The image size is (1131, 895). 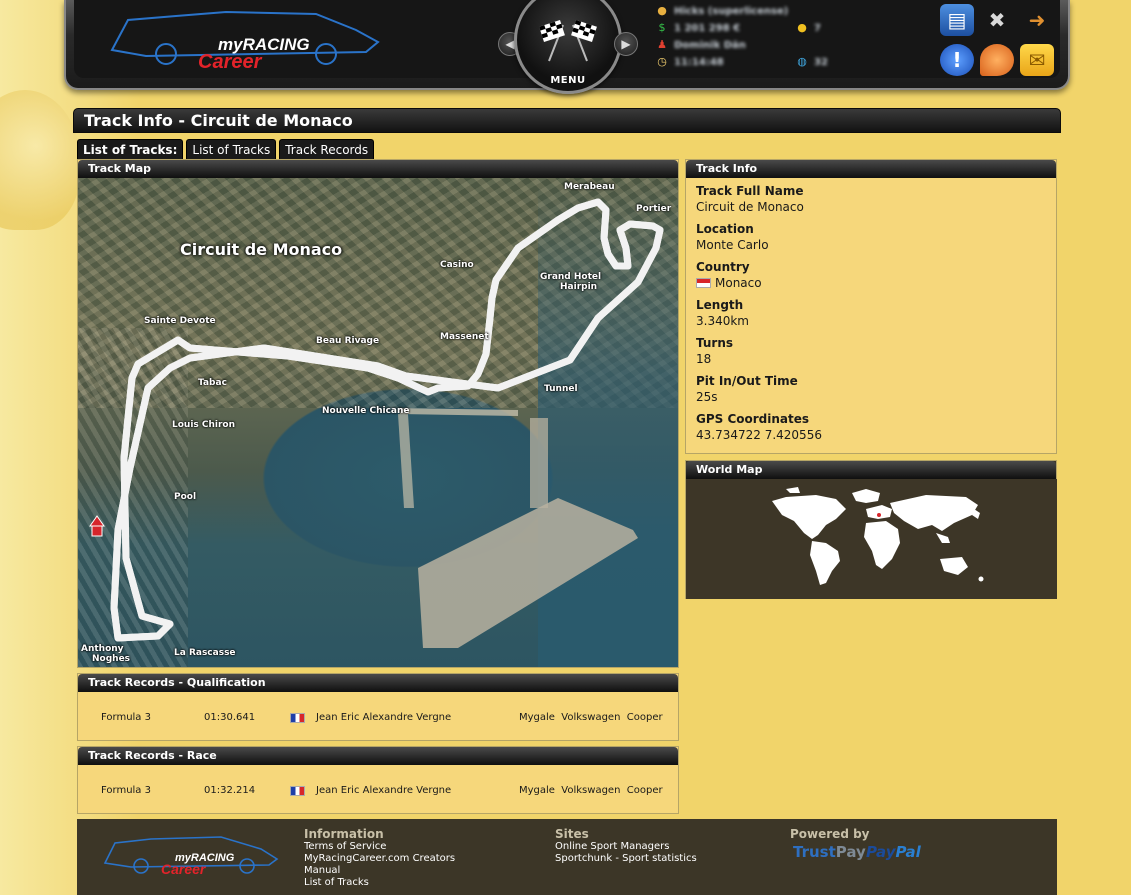 I want to click on chat-bubble-icon, so click(x=997, y=60).